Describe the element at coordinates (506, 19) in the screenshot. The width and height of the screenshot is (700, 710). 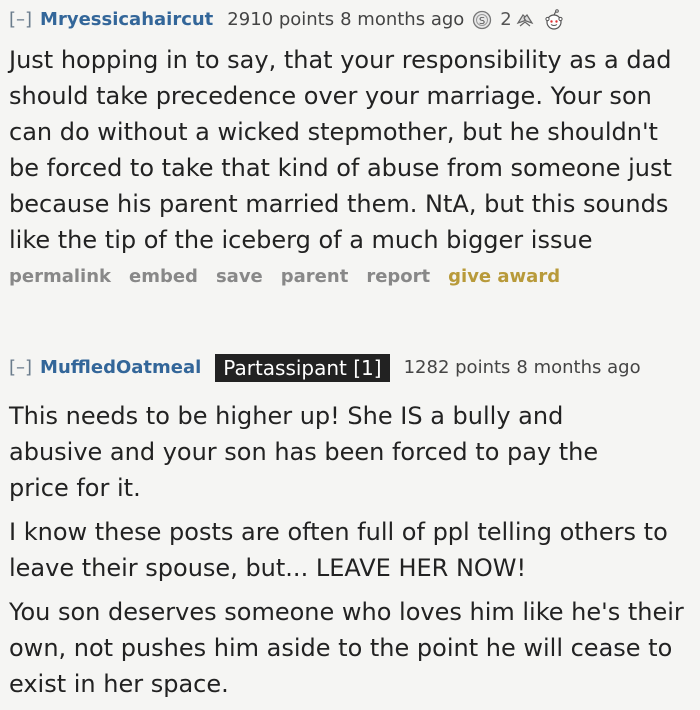
I see `award-count: 2` at that location.